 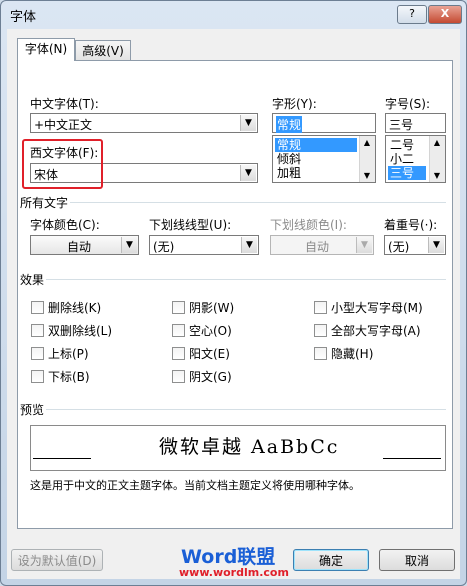 I want to click on style-input: 常规, so click(x=324, y=123).